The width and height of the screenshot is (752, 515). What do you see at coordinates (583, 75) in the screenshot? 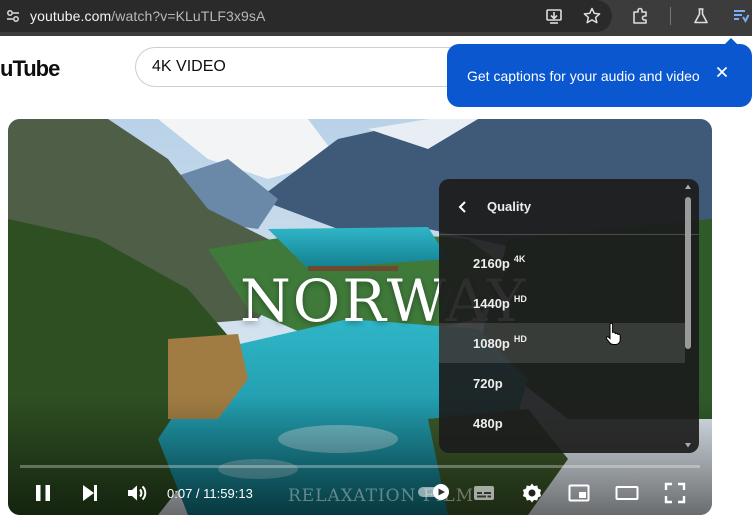
I see `promo-text: Get captions for your audio and video` at bounding box center [583, 75].